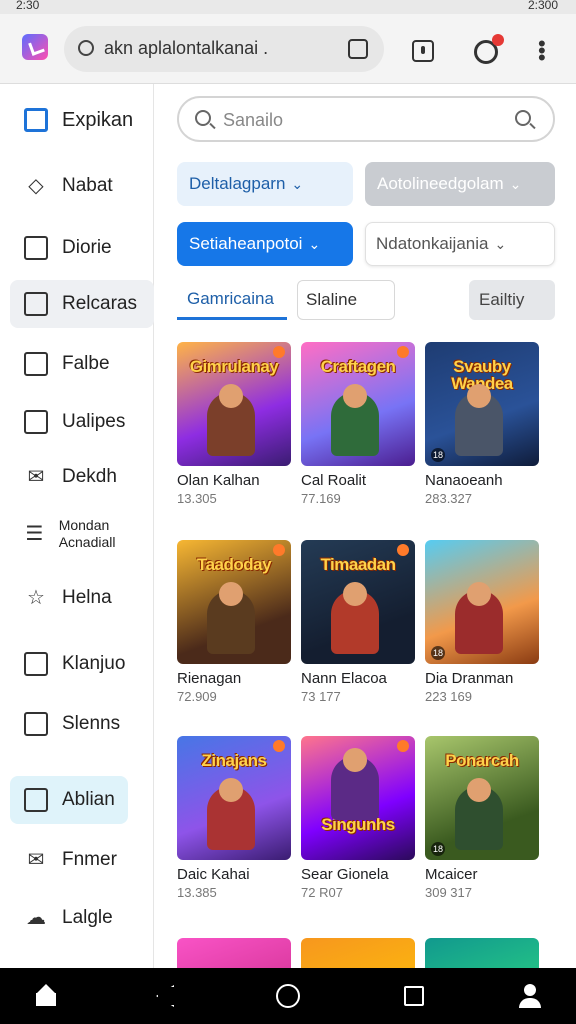  Describe the element at coordinates (358, 49) in the screenshot. I see `tab-switcher-icon` at that location.